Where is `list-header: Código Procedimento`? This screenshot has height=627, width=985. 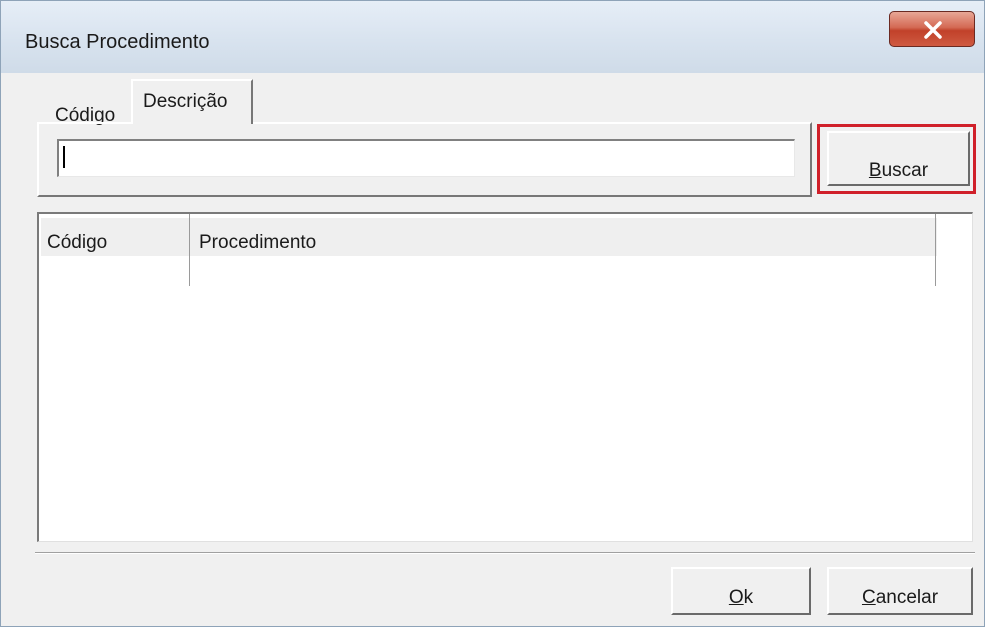
list-header: Código Procedimento is located at coordinates (489, 237).